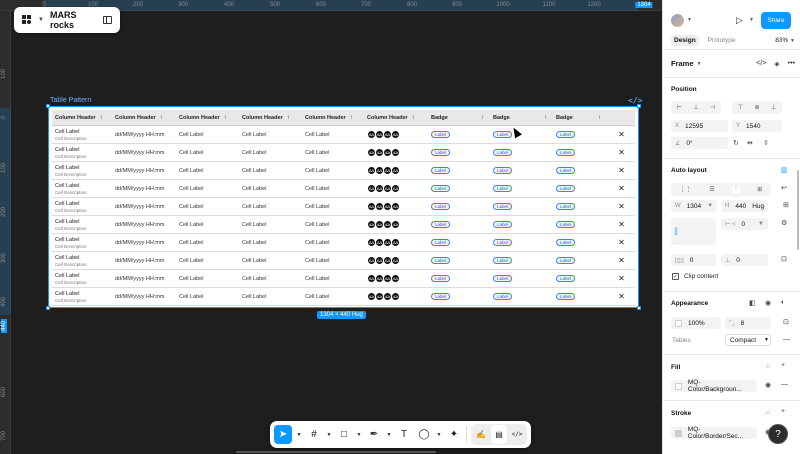  What do you see at coordinates (785, 40) in the screenshot?
I see `zoom-select: 83% ▼` at bounding box center [785, 40].